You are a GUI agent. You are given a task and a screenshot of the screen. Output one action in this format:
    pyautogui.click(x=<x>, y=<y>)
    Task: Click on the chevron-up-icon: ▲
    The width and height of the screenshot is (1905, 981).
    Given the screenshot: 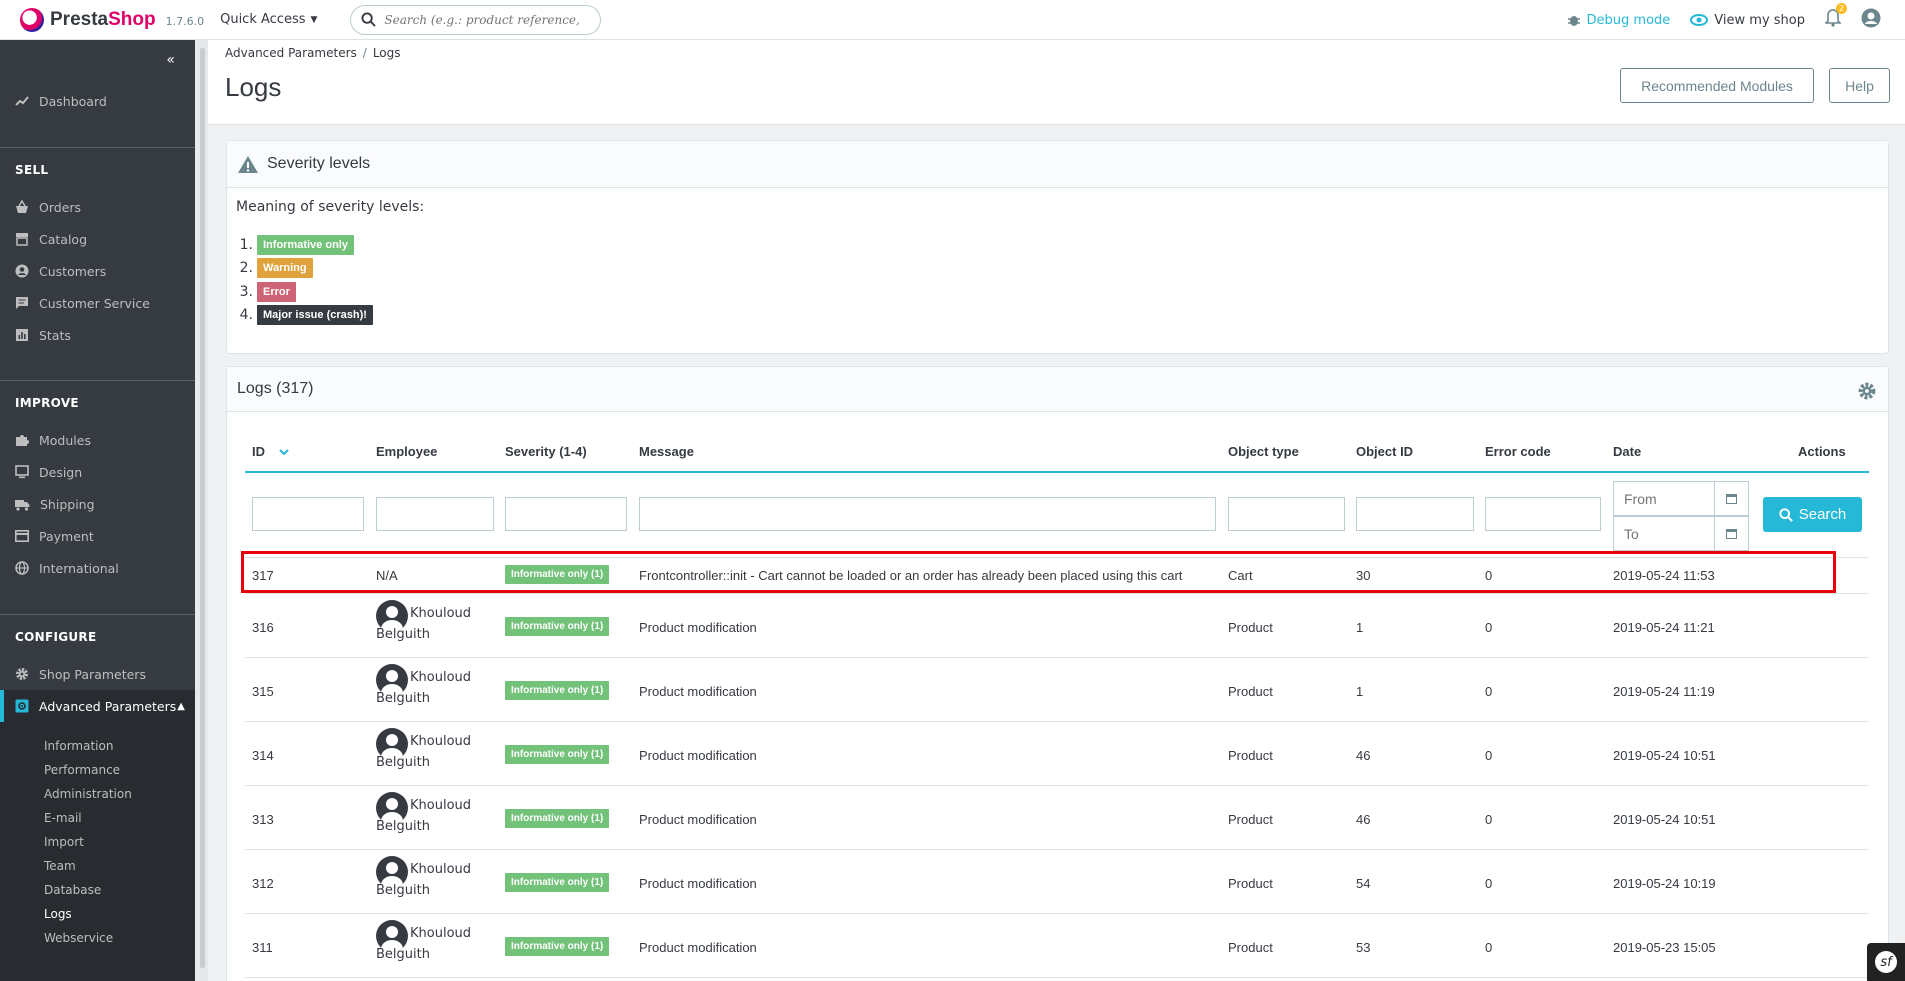 What is the action you would take?
    pyautogui.click(x=181, y=706)
    